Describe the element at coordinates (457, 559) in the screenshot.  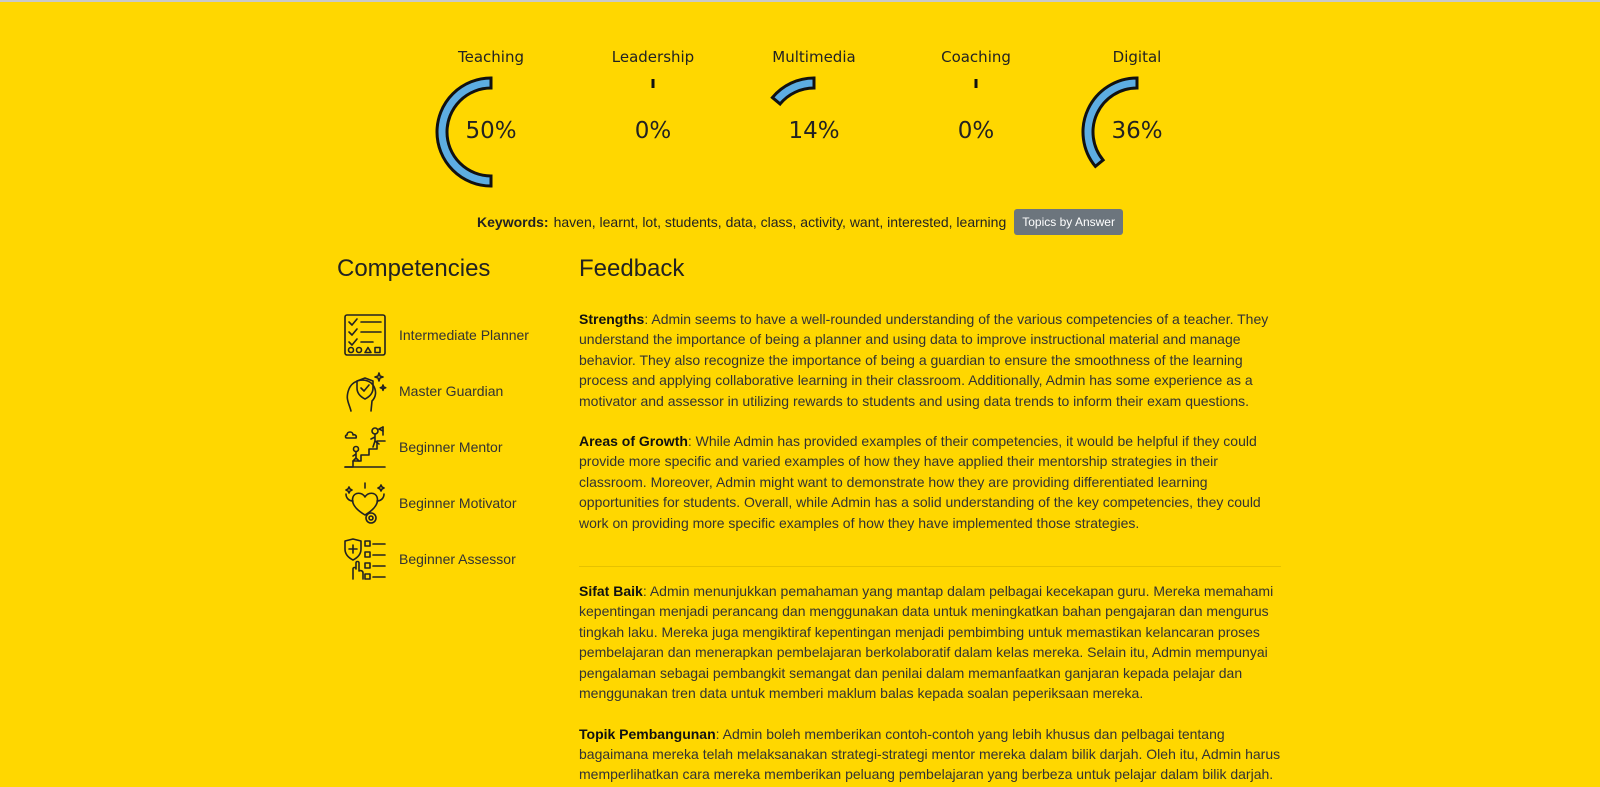
I see `competency-label: Beginner Assessor` at that location.